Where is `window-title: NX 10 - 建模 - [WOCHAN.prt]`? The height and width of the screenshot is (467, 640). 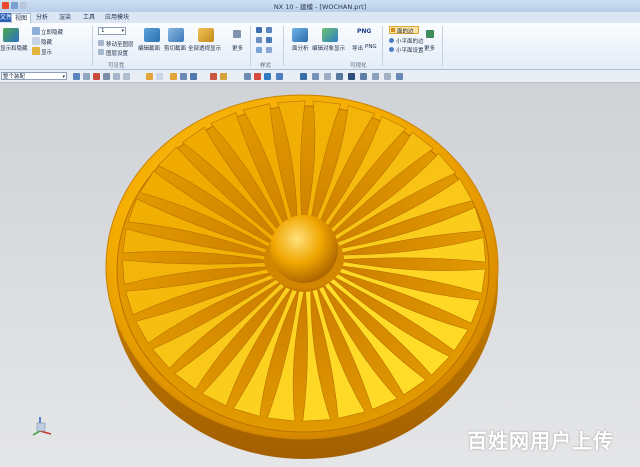 window-title: NX 10 - 建模 - [WOCHAN.prt] is located at coordinates (320, 7).